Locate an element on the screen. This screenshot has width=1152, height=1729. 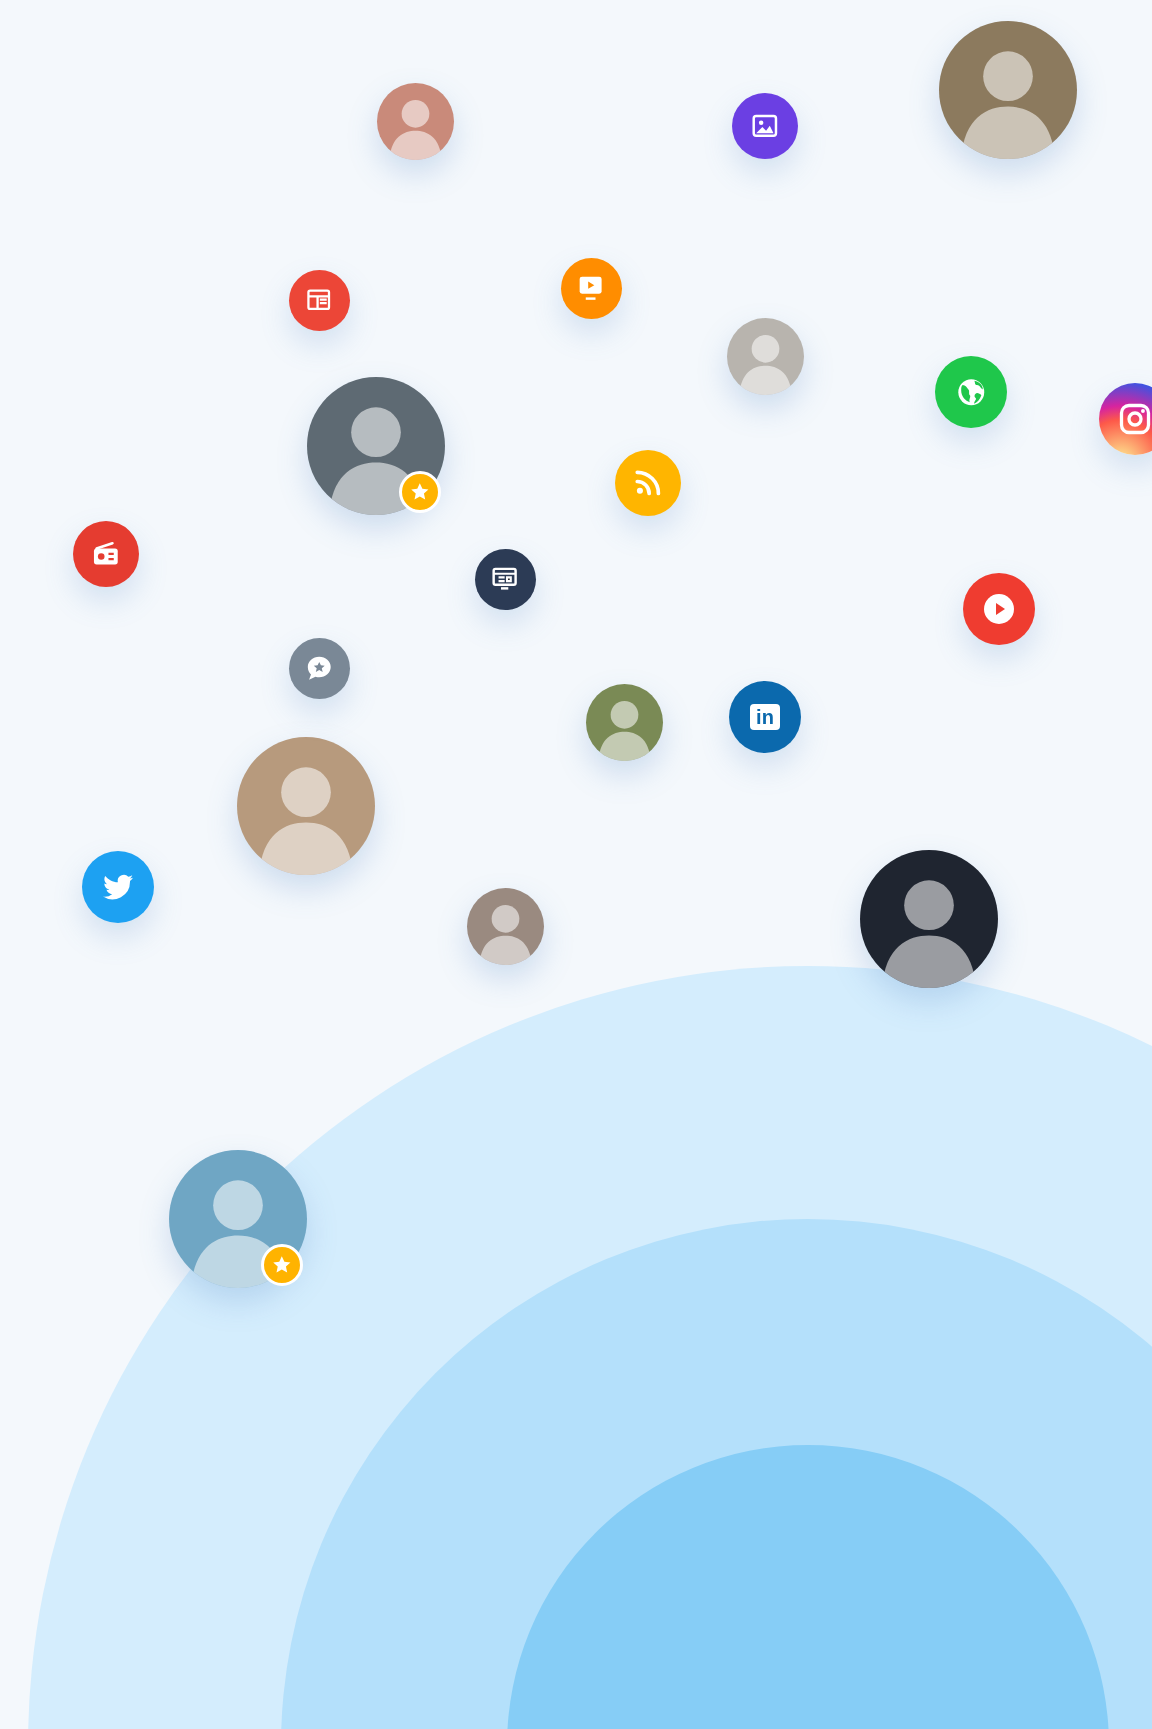
linkedin-logo-icon: in is located at coordinates (765, 717).